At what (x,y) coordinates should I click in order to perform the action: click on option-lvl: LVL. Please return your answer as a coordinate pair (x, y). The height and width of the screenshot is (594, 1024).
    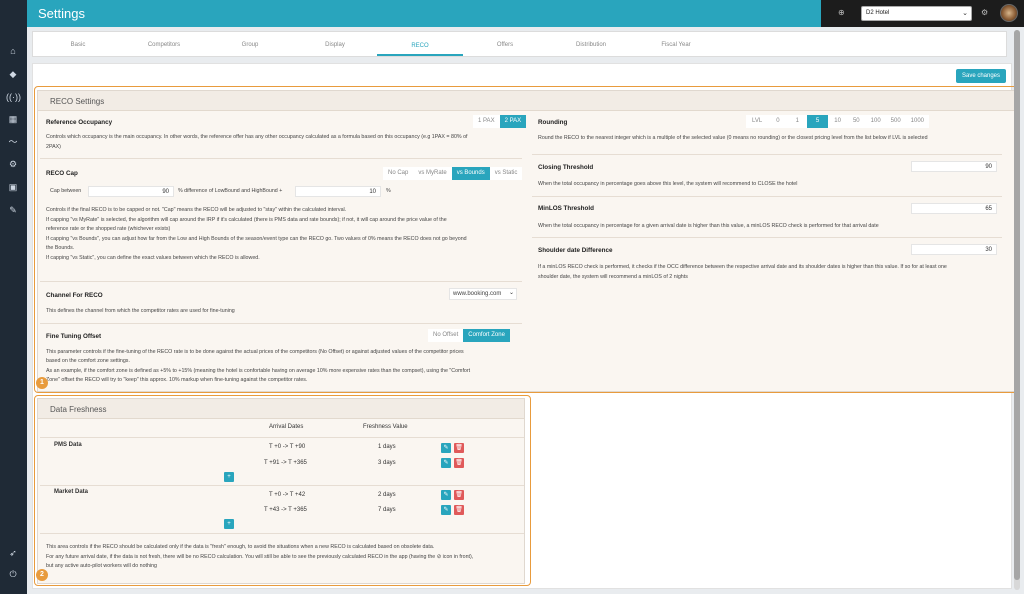
    Looking at the image, I should click on (757, 121).